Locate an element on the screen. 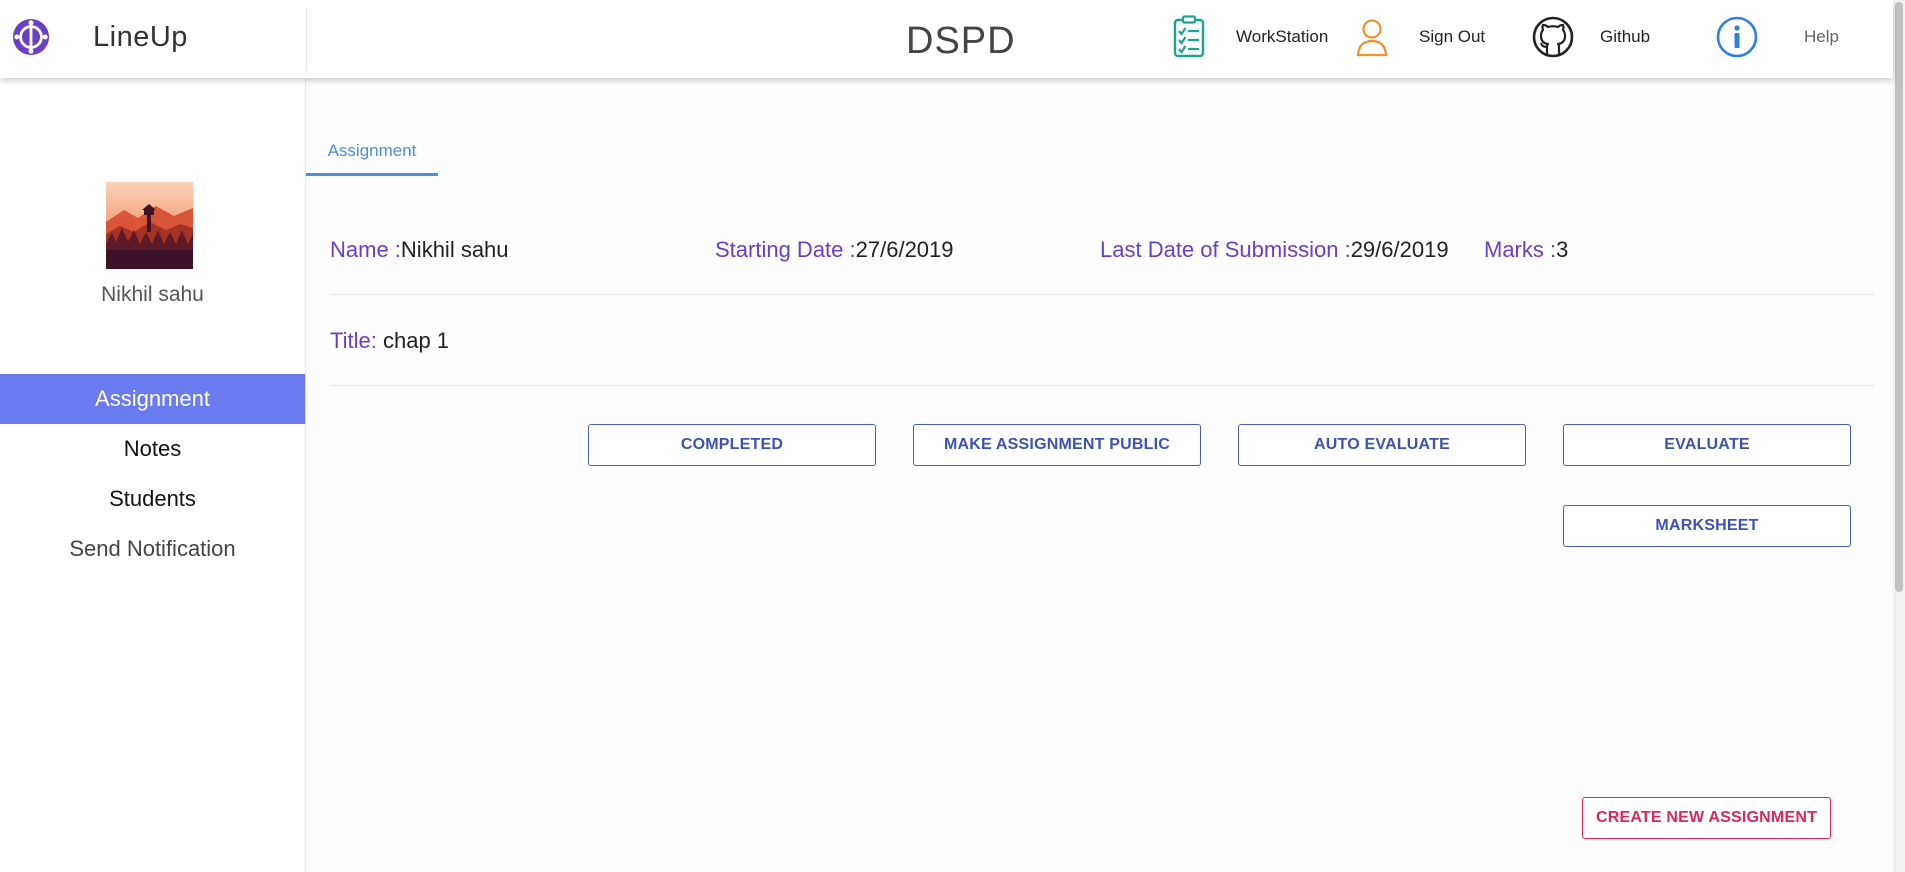 The width and height of the screenshot is (1905, 872). evaluate-button: EVALUATE is located at coordinates (1707, 445).